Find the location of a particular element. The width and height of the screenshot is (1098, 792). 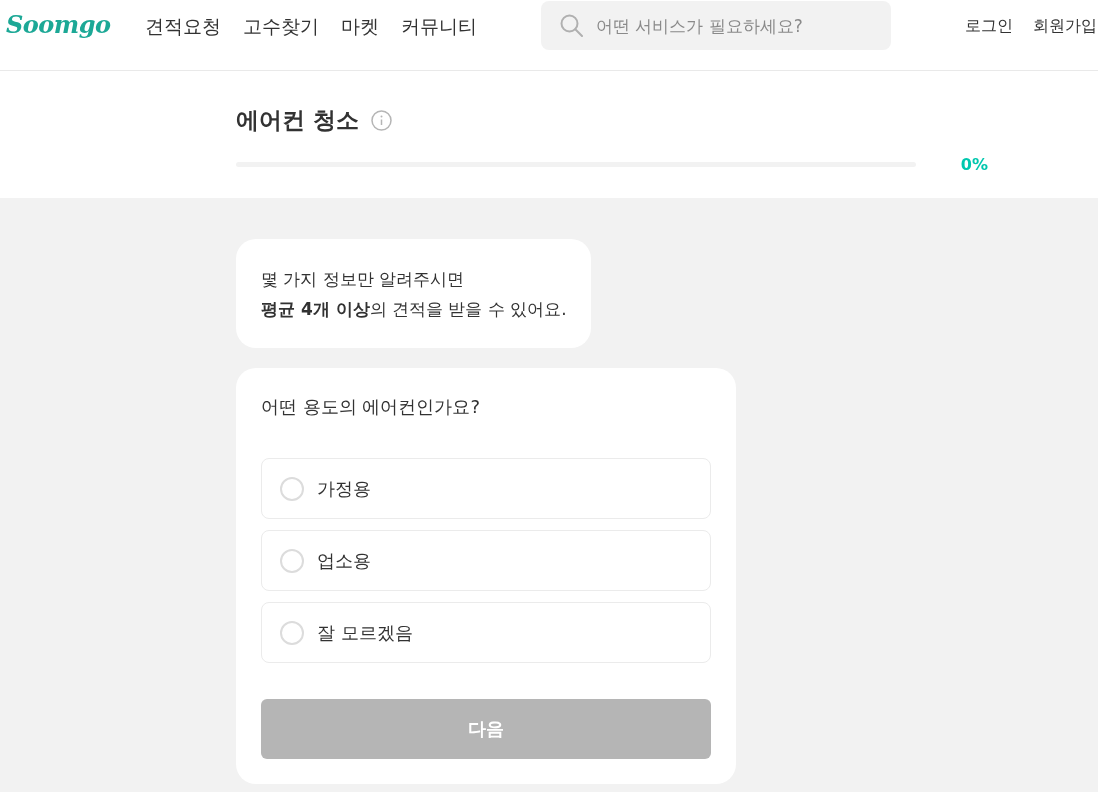

nav-link: 마켓 is located at coordinates (359, 26).